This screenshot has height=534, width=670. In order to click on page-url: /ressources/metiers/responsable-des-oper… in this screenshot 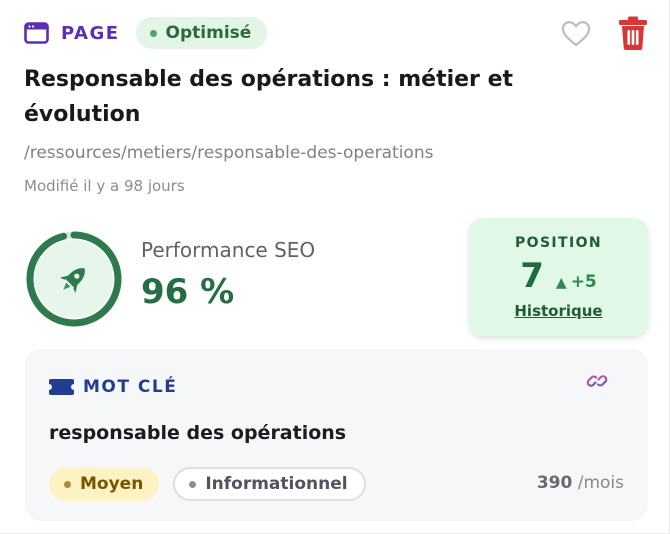, I will do `click(229, 153)`.